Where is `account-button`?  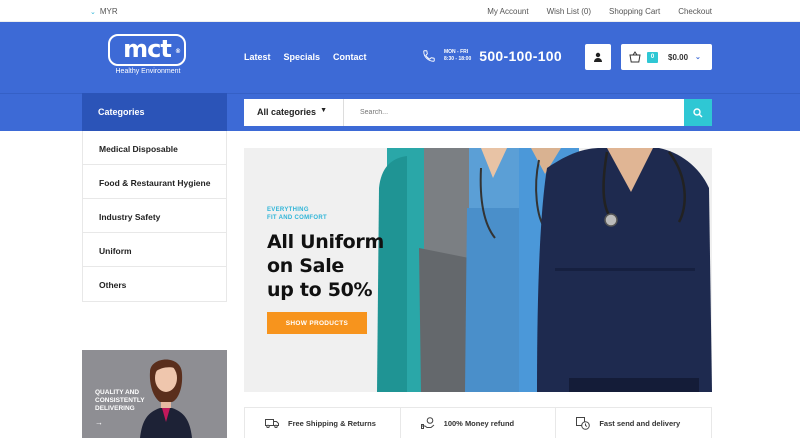
account-button is located at coordinates (598, 57).